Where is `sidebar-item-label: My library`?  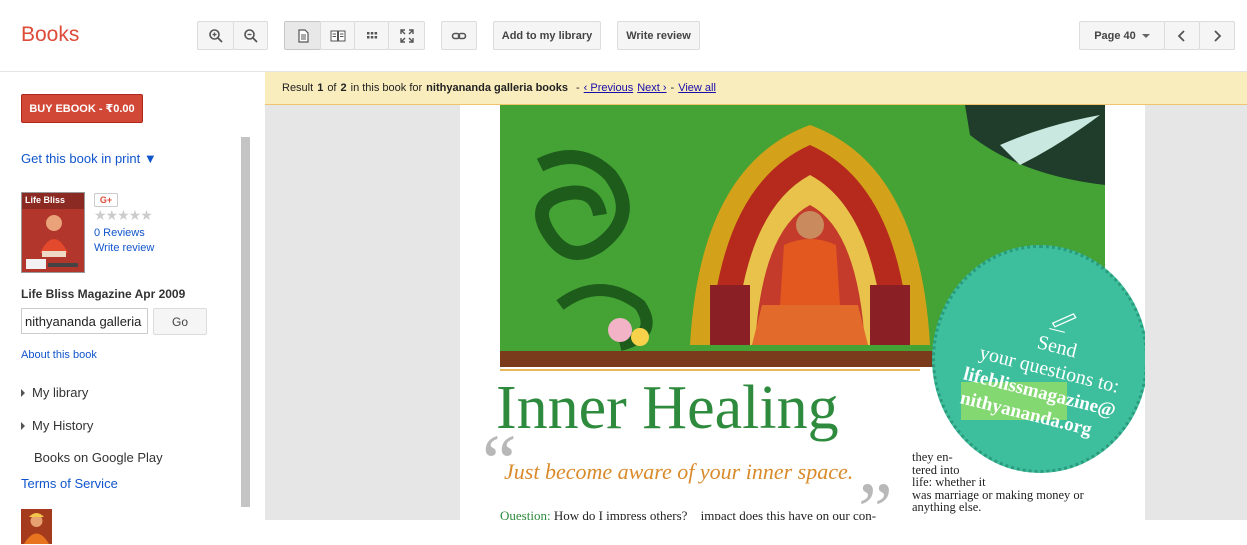
sidebar-item-label: My library is located at coordinates (60, 392).